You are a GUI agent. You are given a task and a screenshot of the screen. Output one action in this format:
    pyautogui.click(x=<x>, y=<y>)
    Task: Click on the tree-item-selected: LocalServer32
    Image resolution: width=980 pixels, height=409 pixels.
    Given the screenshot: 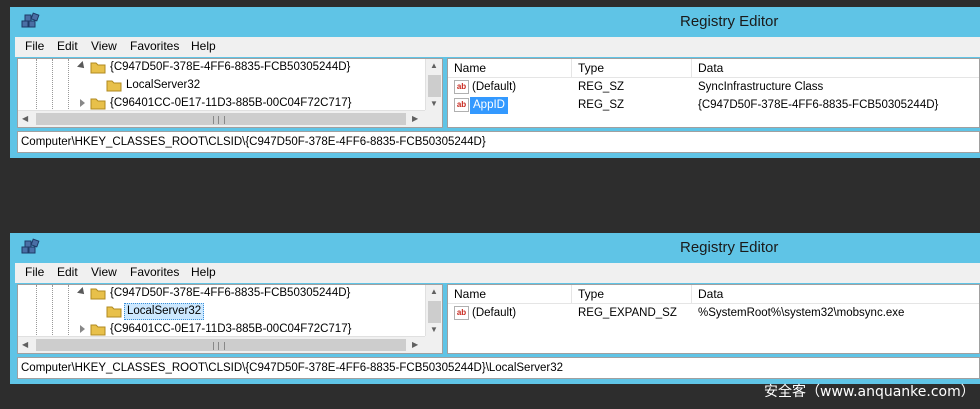 What is the action you would take?
    pyautogui.click(x=222, y=312)
    